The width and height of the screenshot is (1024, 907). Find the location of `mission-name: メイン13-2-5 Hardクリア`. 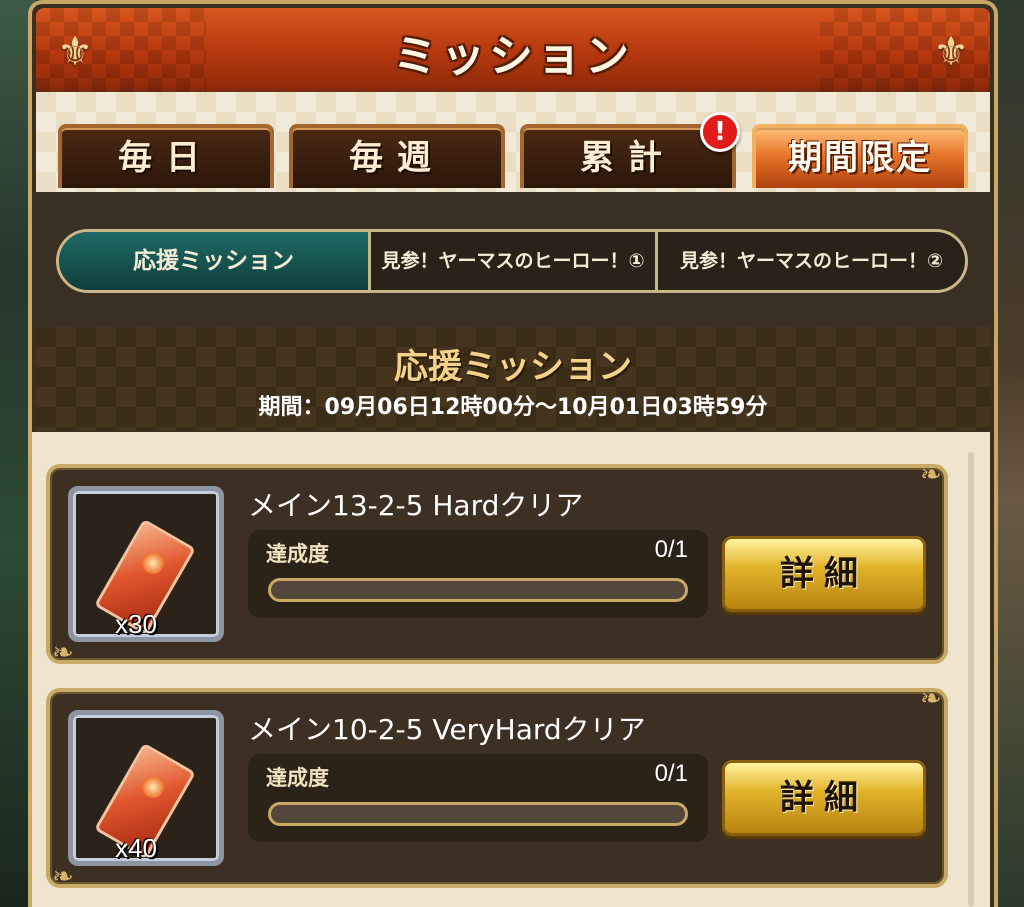

mission-name: メイン13-2-5 Hardクリア is located at coordinates (416, 505).